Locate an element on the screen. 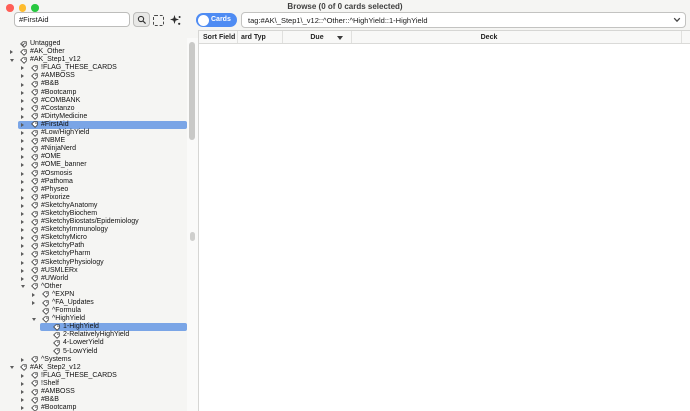  column-header-due: Due is located at coordinates (317, 37).